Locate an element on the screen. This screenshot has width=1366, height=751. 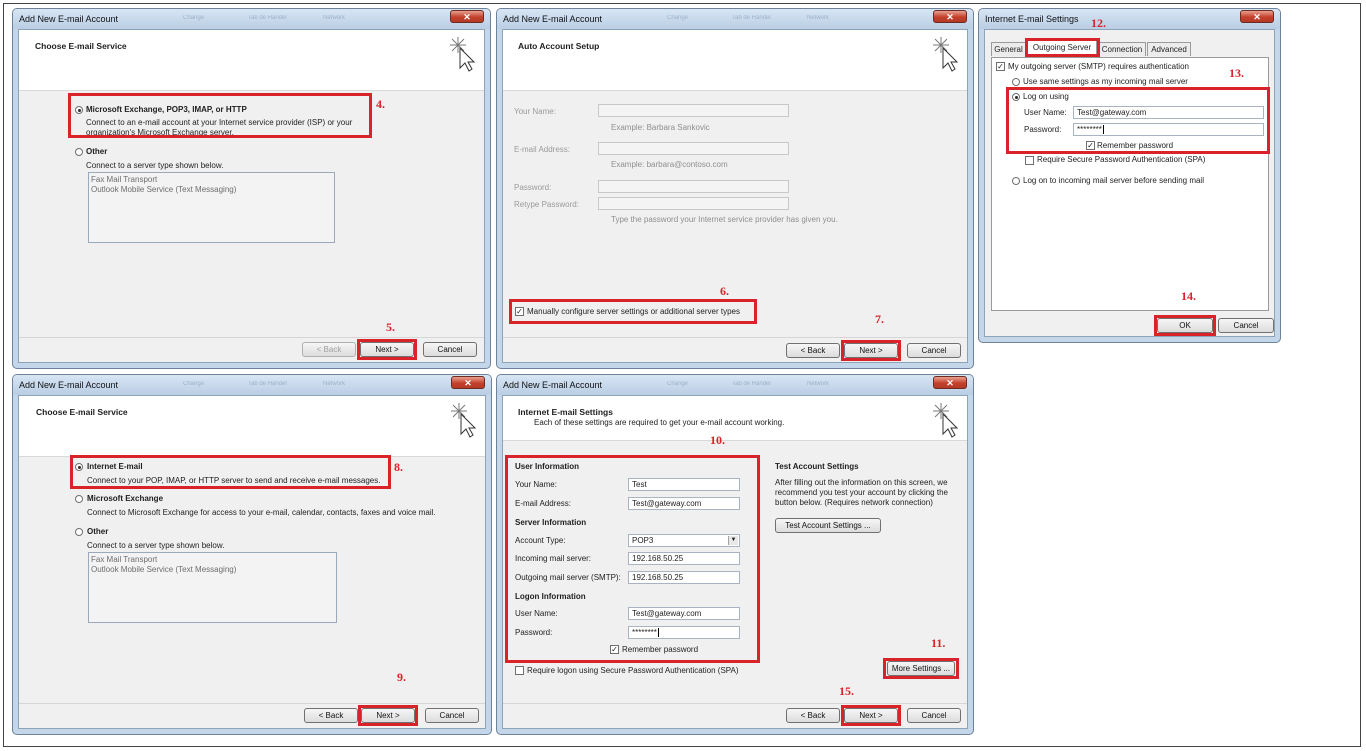
option-description: Connect to a server type shown below. is located at coordinates (155, 165).